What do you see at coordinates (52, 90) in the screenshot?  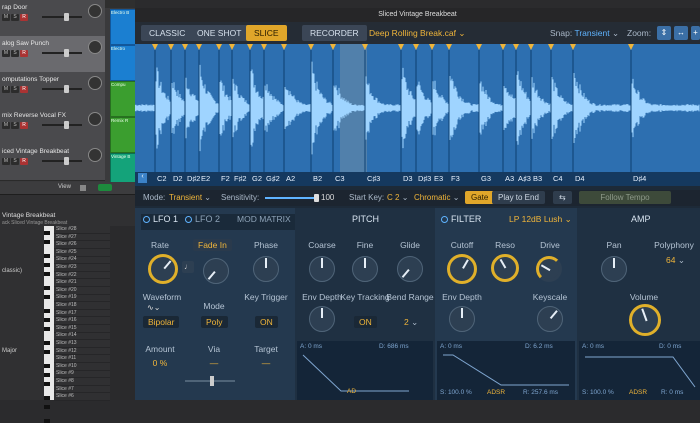 I see `track-header: omputations Topper M S R` at bounding box center [52, 90].